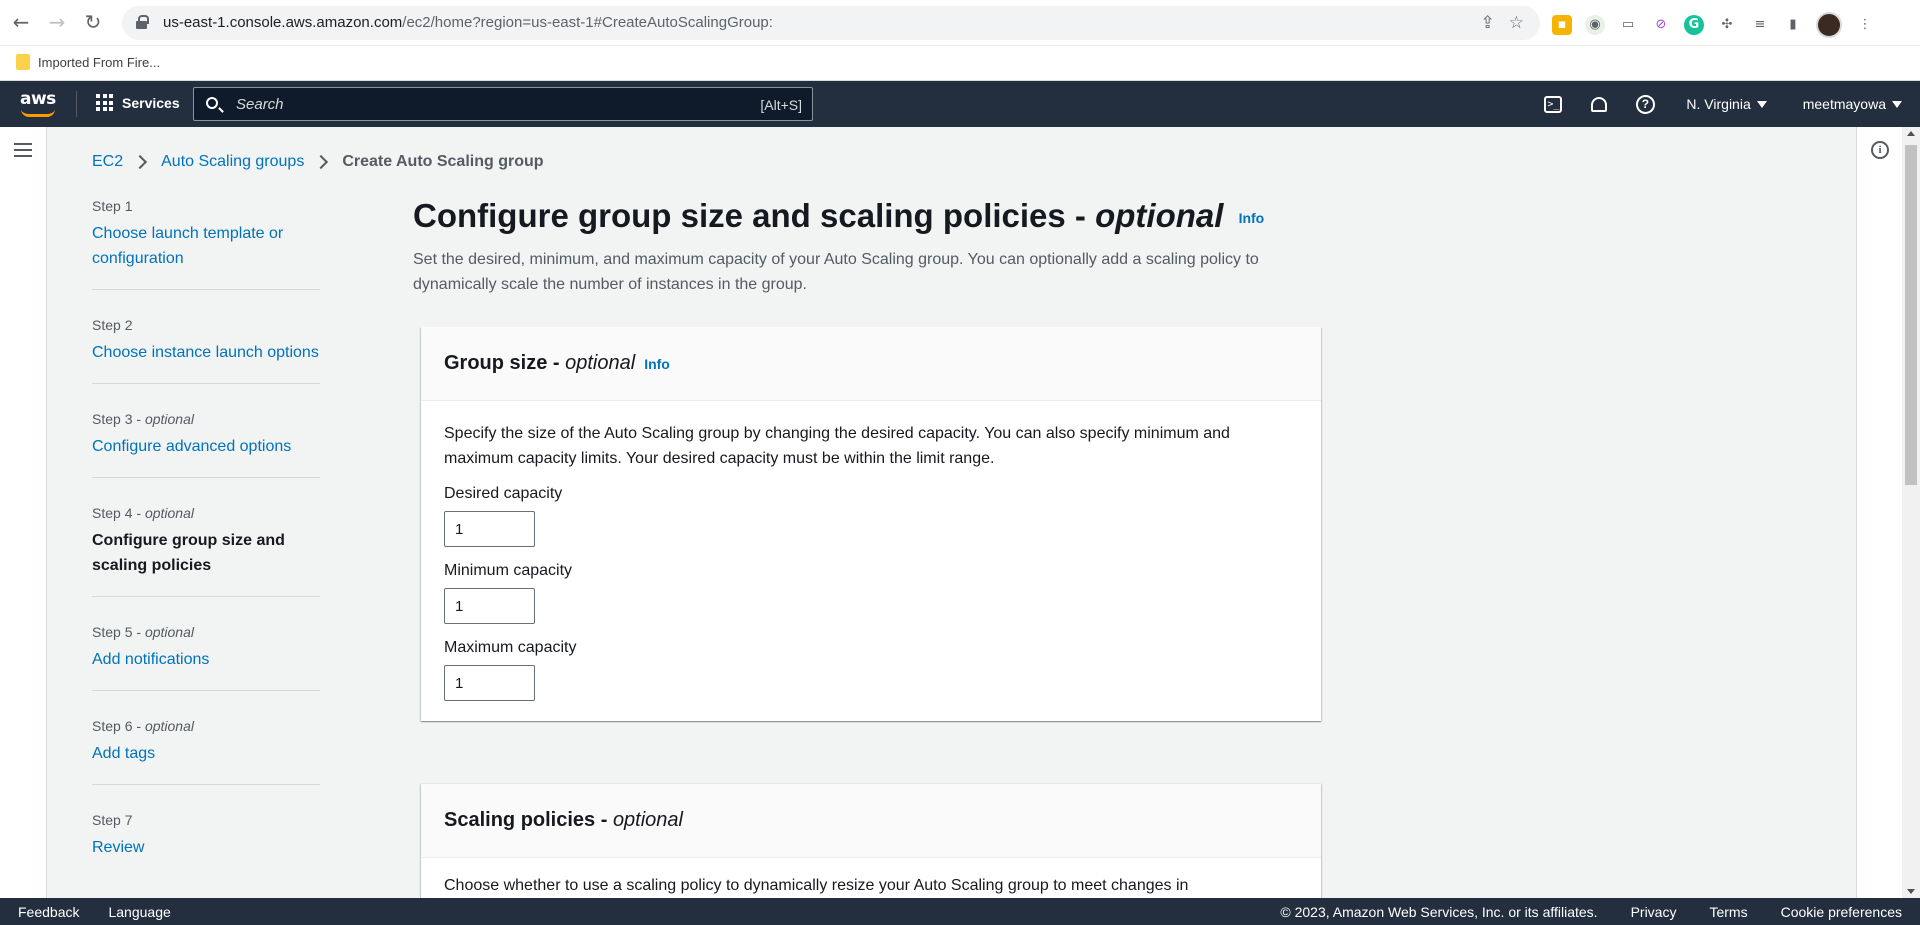 This screenshot has width=1920, height=925. Describe the element at coordinates (232, 162) in the screenshot. I see `breadcrumb-auto-scaling-groups: Auto Scaling groups` at that location.